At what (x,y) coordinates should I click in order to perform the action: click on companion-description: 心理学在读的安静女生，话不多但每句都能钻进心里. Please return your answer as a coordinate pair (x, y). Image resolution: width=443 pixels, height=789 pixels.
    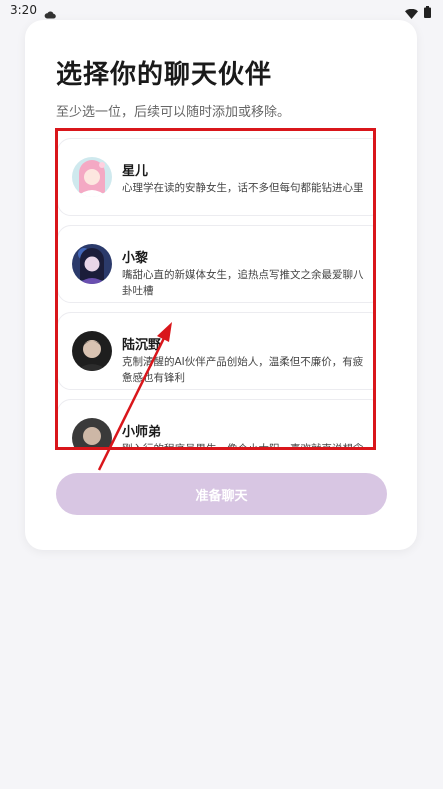
    Looking at the image, I should click on (243, 188).